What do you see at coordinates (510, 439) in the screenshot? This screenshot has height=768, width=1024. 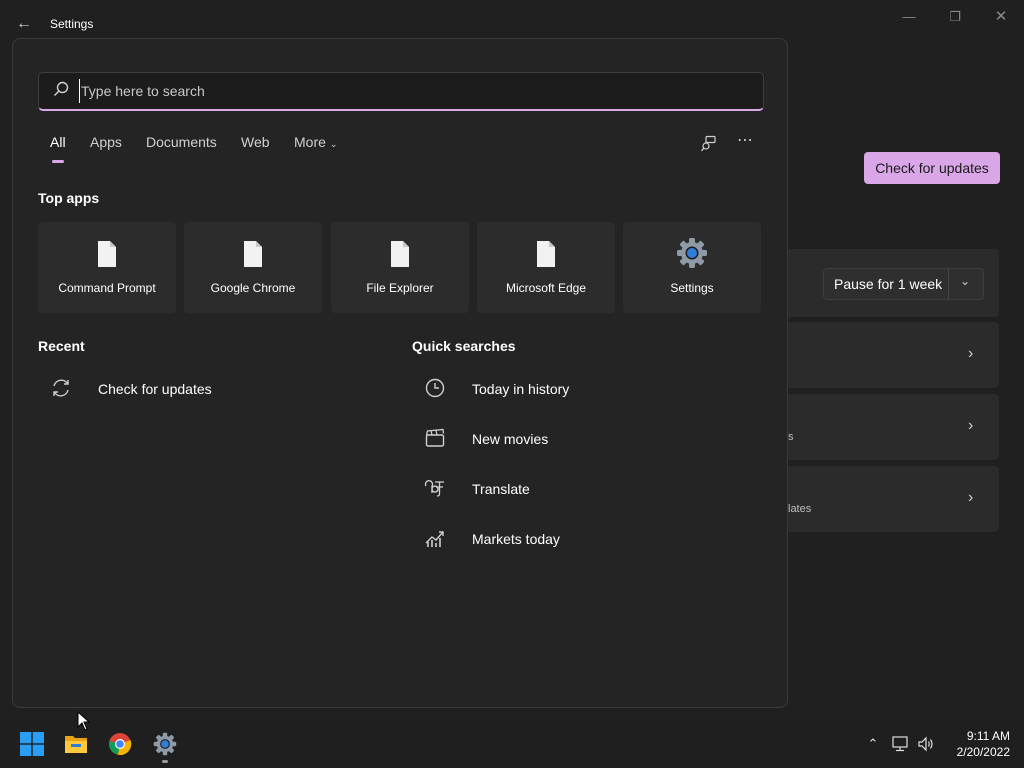 I see `quick-search-label: New movies` at bounding box center [510, 439].